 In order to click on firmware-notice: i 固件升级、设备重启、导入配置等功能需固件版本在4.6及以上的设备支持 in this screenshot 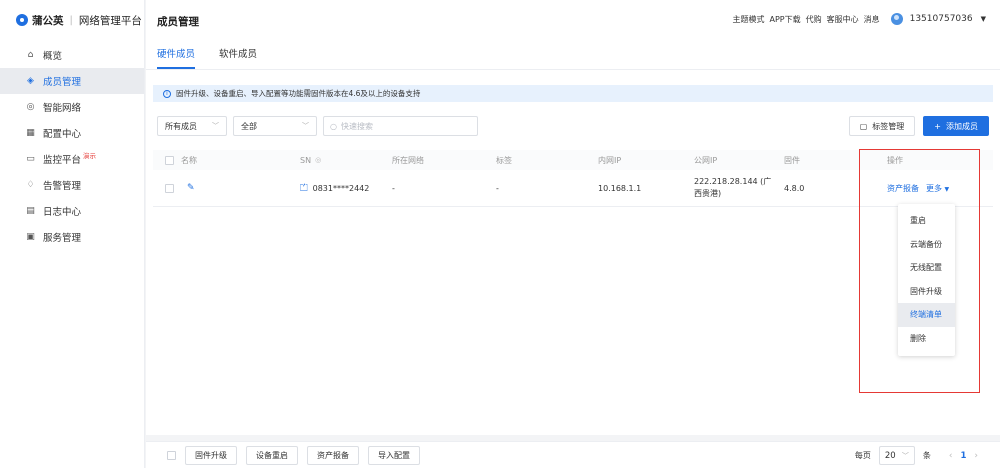, I will do `click(573, 93)`.